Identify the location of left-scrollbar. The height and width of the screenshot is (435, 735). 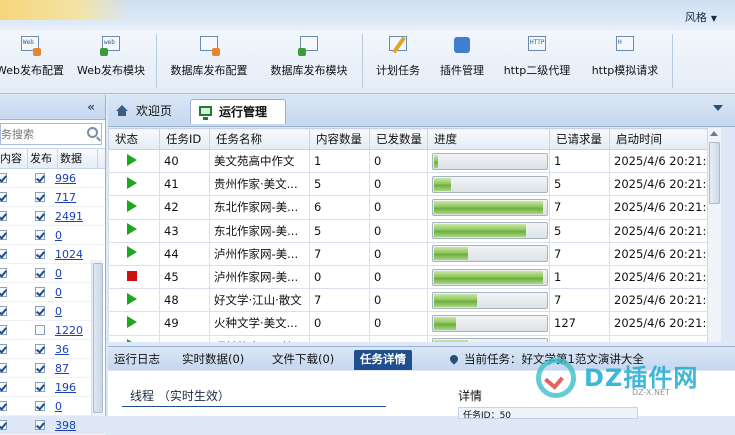
(97, 338).